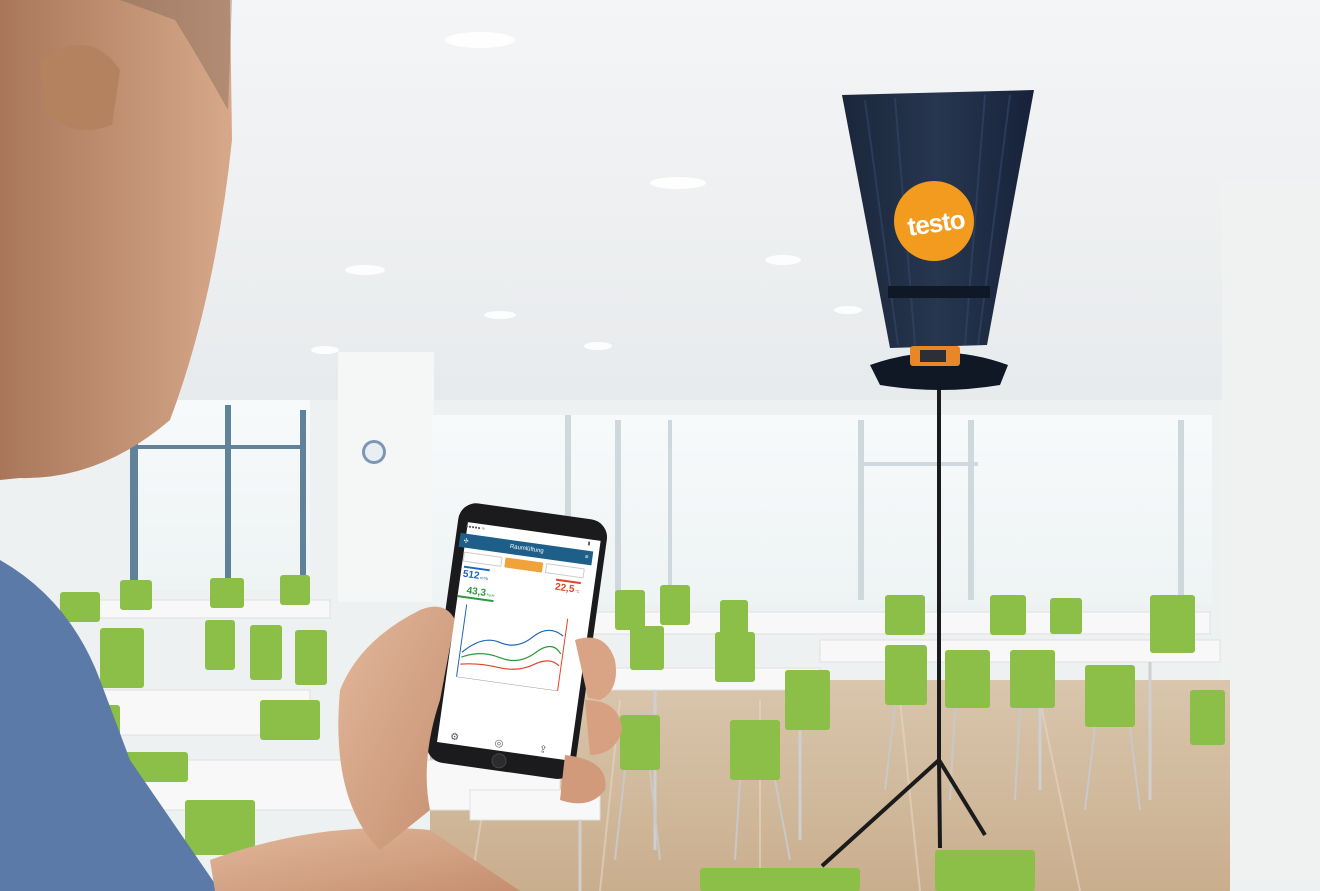 The width and height of the screenshot is (1320, 891). Describe the element at coordinates (567, 587) in the screenshot. I see `temperature-reading: 22,5°C` at that location.